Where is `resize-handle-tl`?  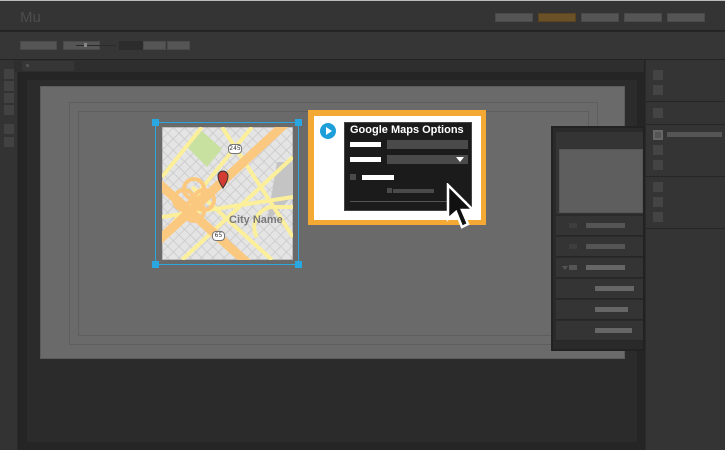 resize-handle-tl is located at coordinates (155, 122).